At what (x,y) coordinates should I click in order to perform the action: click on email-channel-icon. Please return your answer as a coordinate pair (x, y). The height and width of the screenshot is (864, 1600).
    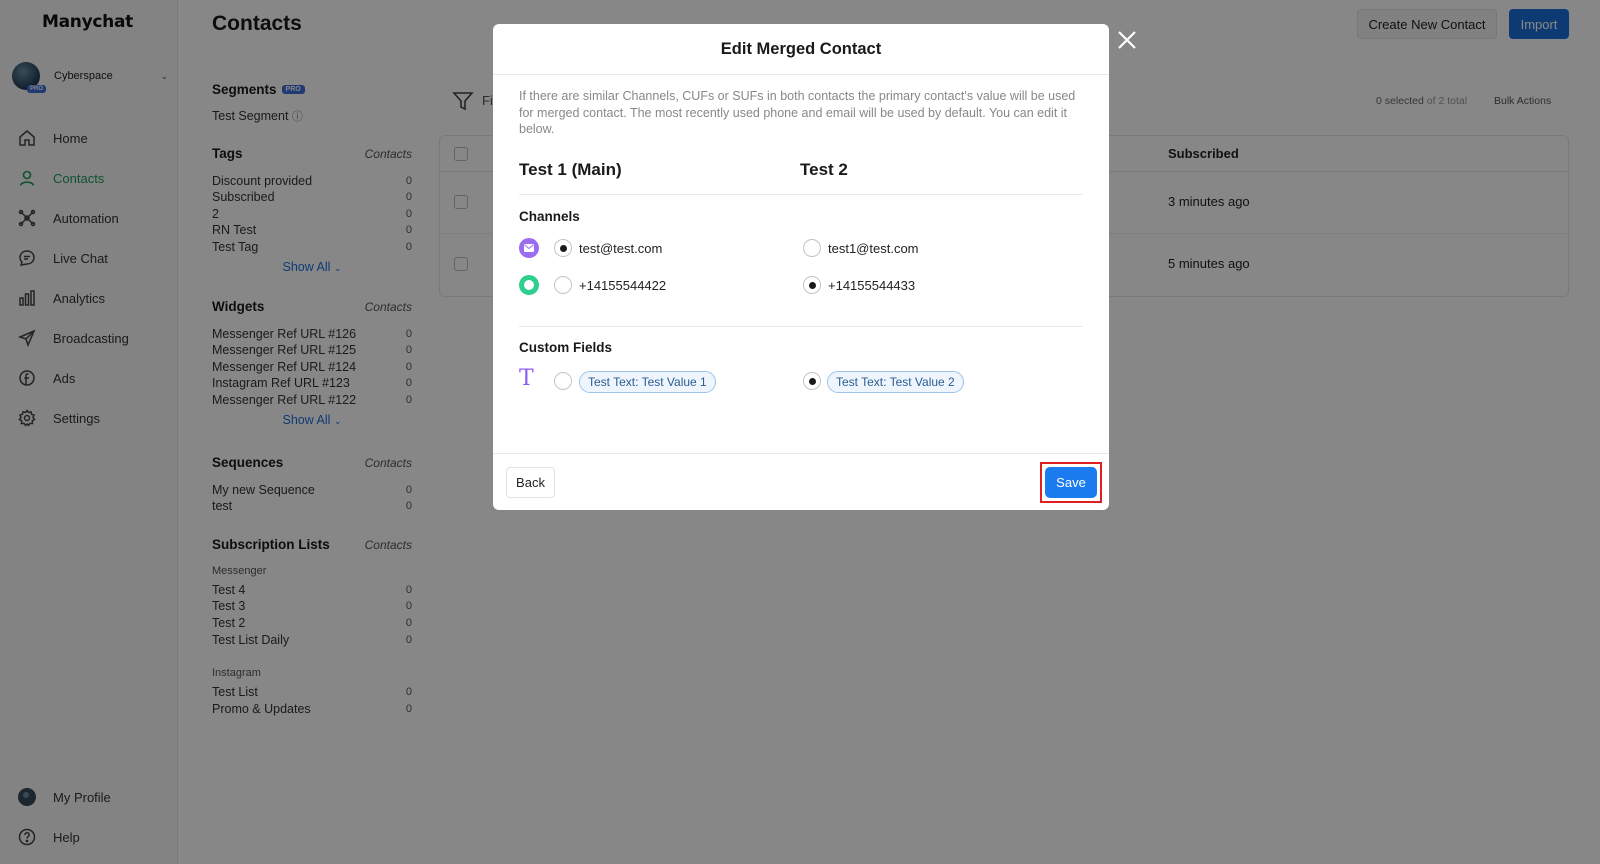
    Looking at the image, I should click on (529, 248).